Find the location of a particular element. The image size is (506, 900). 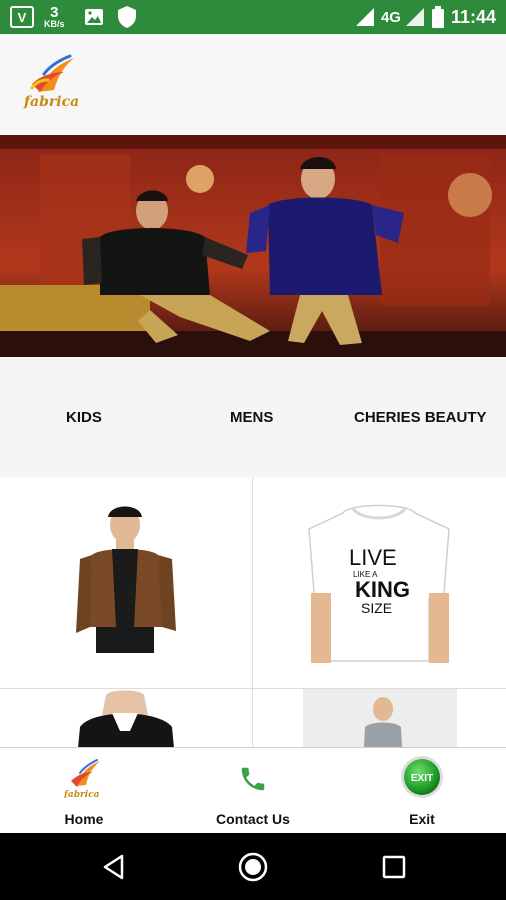

tshirt-print-line4: SIZE is located at coordinates (376, 608).